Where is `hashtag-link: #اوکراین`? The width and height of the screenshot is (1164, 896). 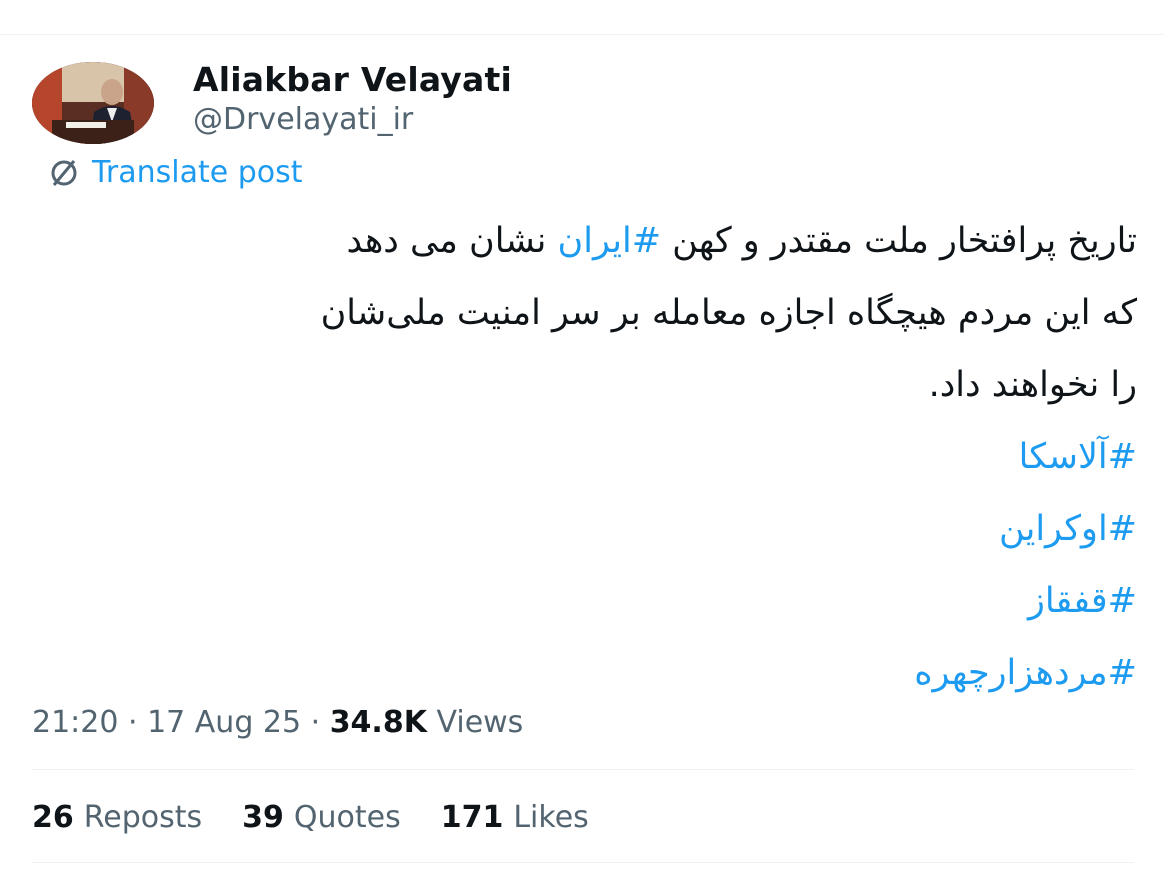
hashtag-link: #اوکراین is located at coordinates (1068, 529).